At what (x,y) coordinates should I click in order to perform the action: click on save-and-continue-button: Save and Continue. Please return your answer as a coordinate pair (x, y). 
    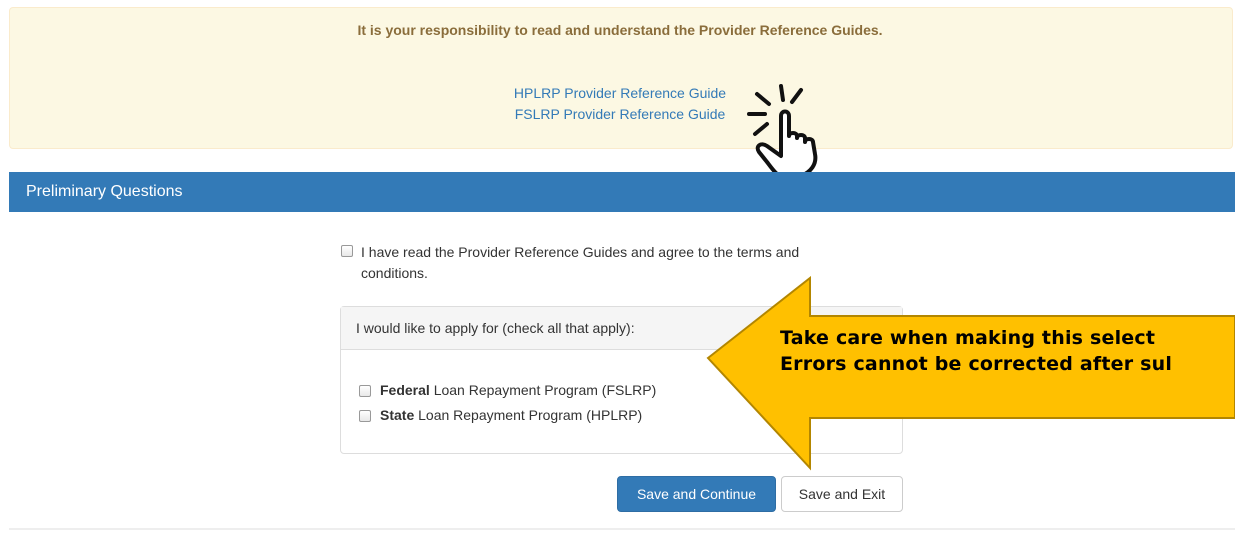
    Looking at the image, I should click on (696, 494).